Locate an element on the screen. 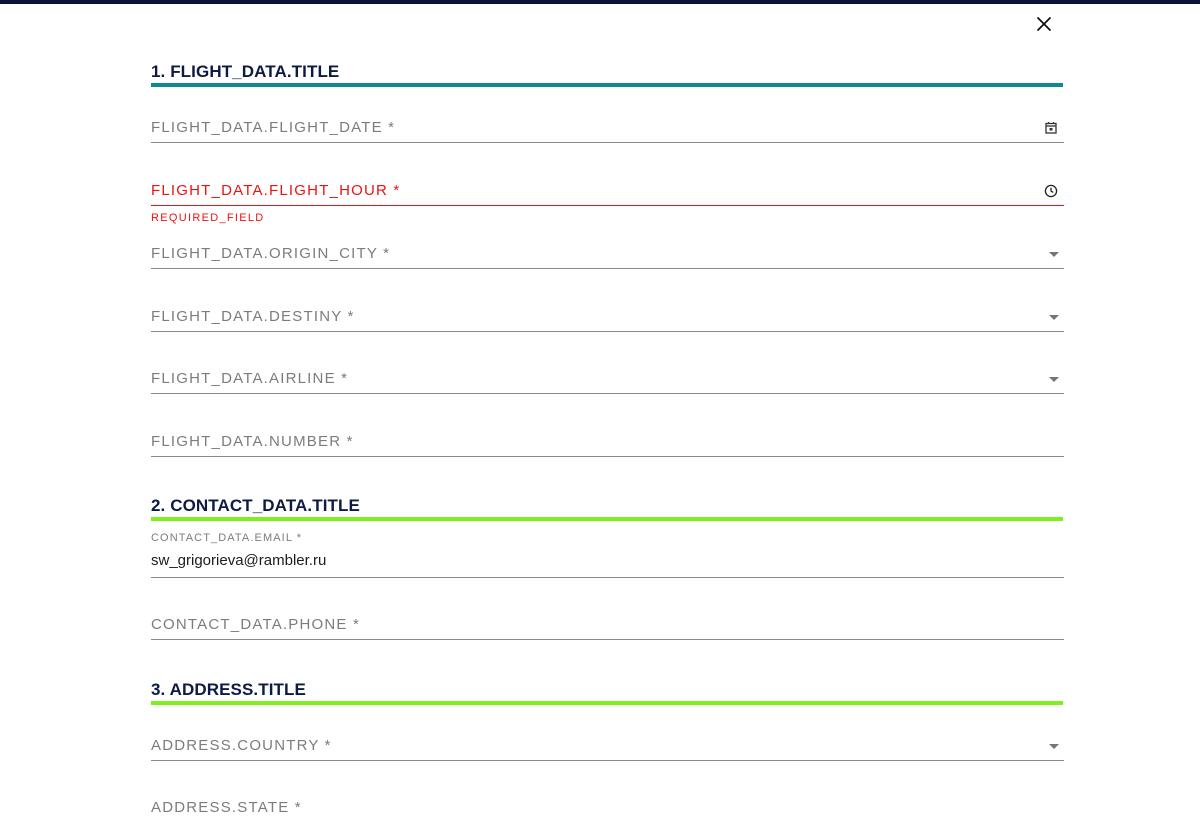  destiny-label: FLIGHT_DATA.DESTINY * is located at coordinates (253, 316).